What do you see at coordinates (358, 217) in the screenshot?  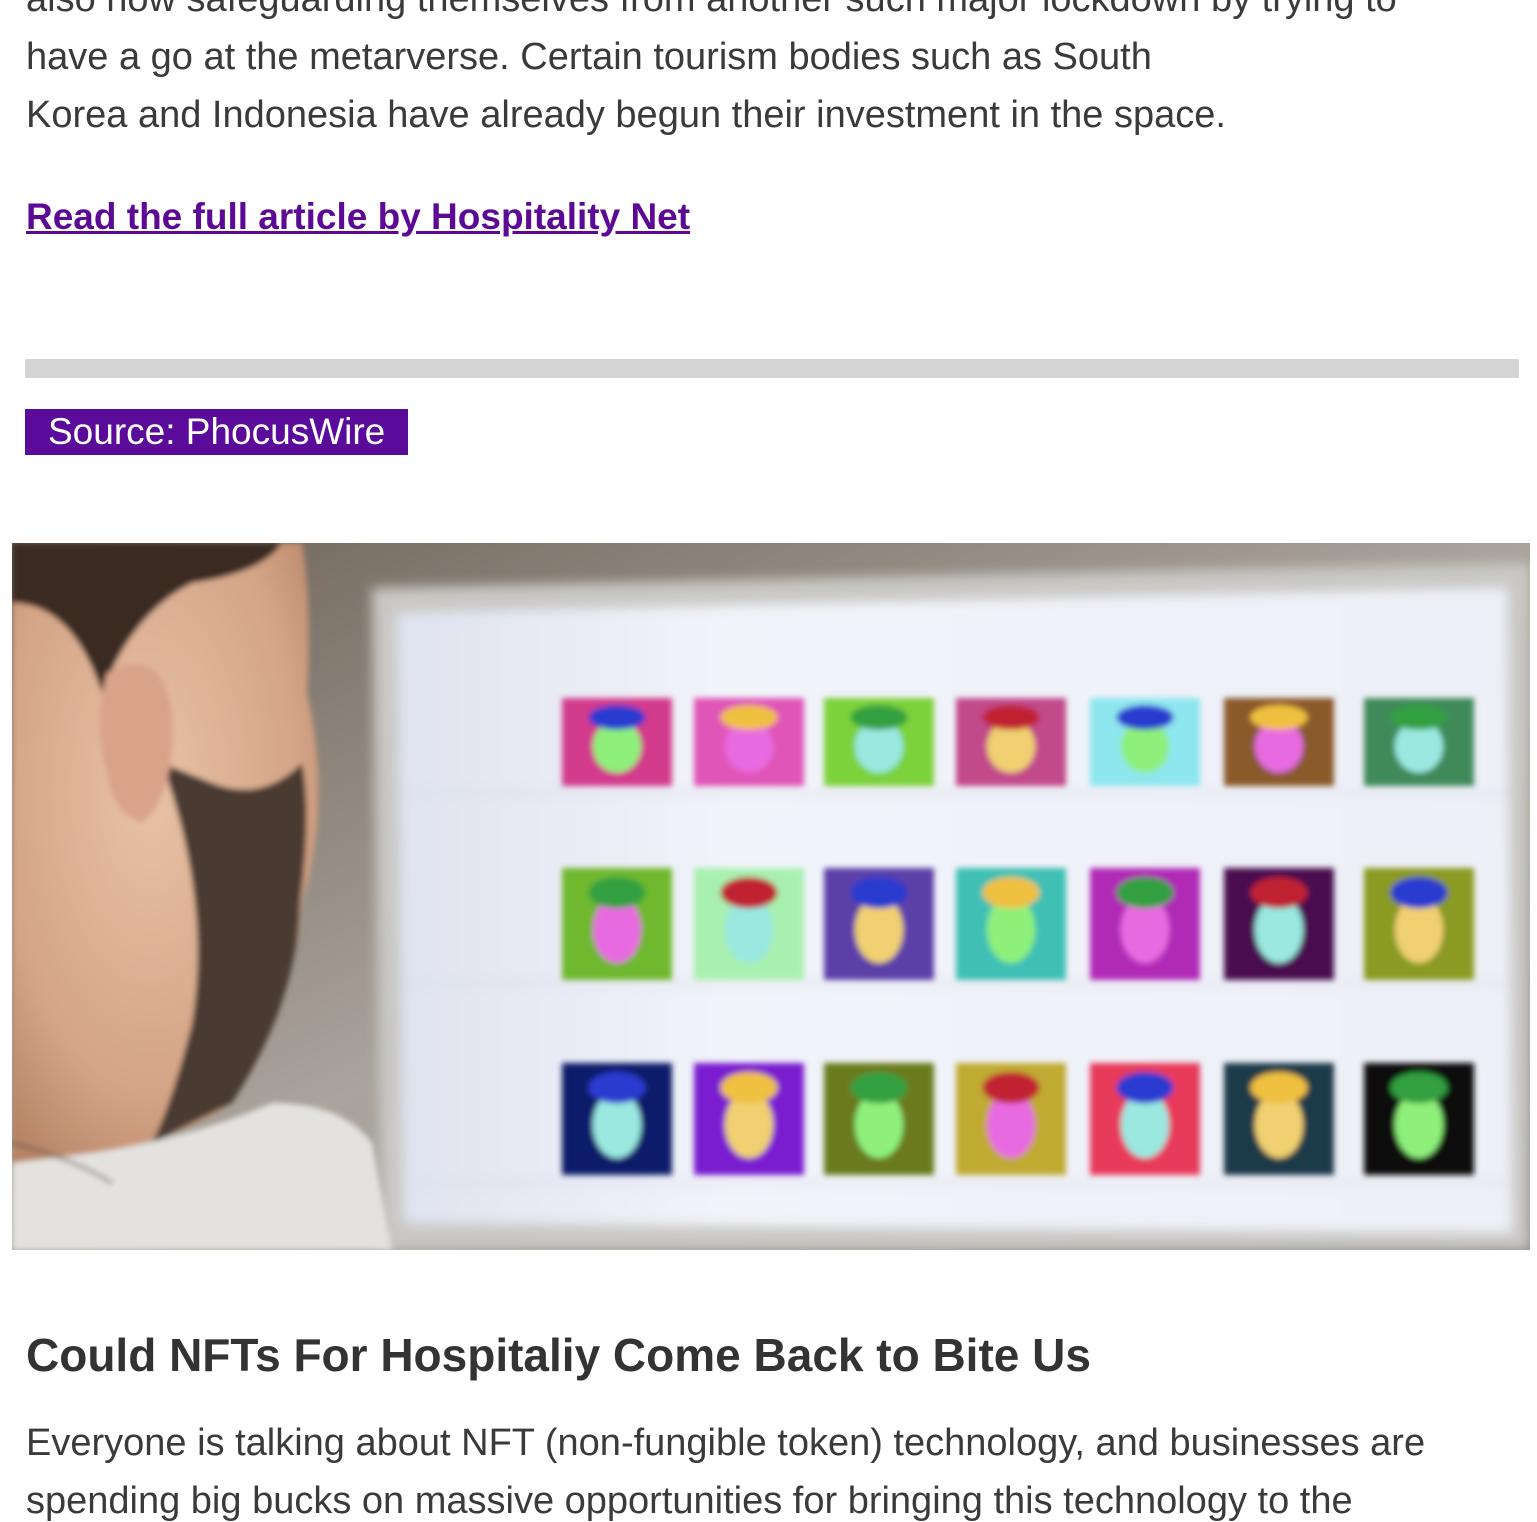 I see `read-full-article-link: Read the full article by Hospitality Net` at bounding box center [358, 217].